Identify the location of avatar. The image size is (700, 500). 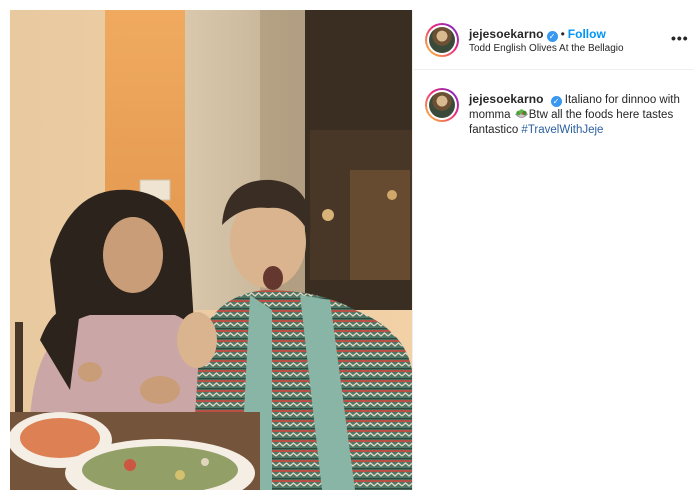
(442, 40).